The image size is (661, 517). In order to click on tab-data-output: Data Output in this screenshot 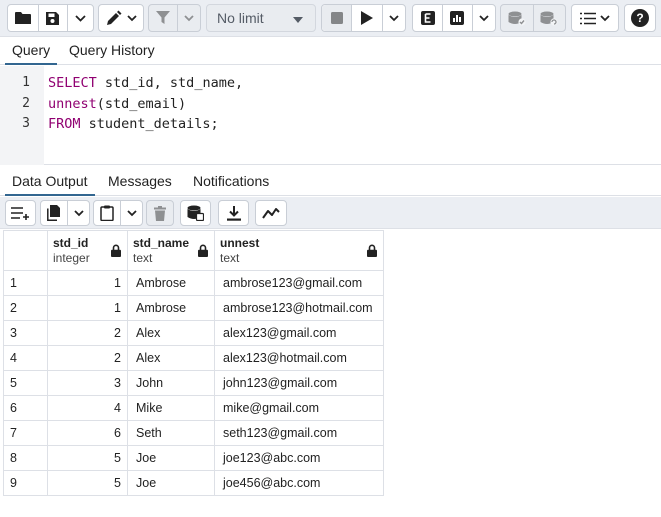, I will do `click(50, 182)`.